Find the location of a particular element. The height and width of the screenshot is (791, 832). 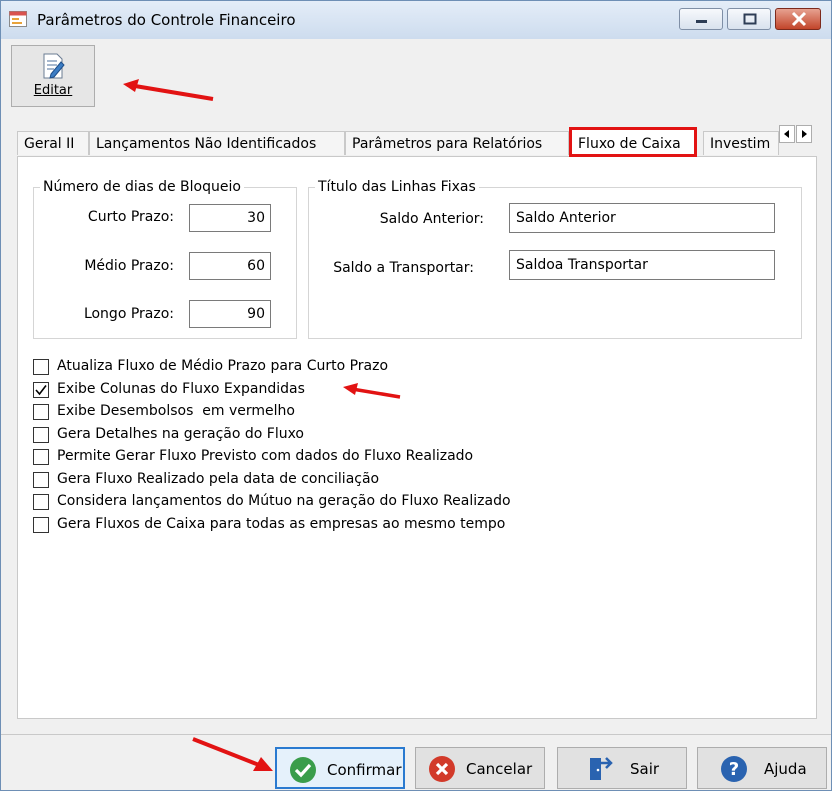

medium-term-label: Médio Prazo: is located at coordinates (129, 266).